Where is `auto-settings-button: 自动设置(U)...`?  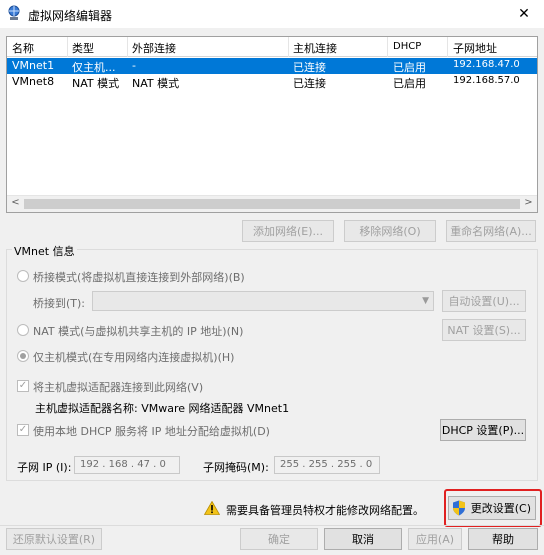
auto-settings-button: 自动设置(U)... is located at coordinates (484, 301).